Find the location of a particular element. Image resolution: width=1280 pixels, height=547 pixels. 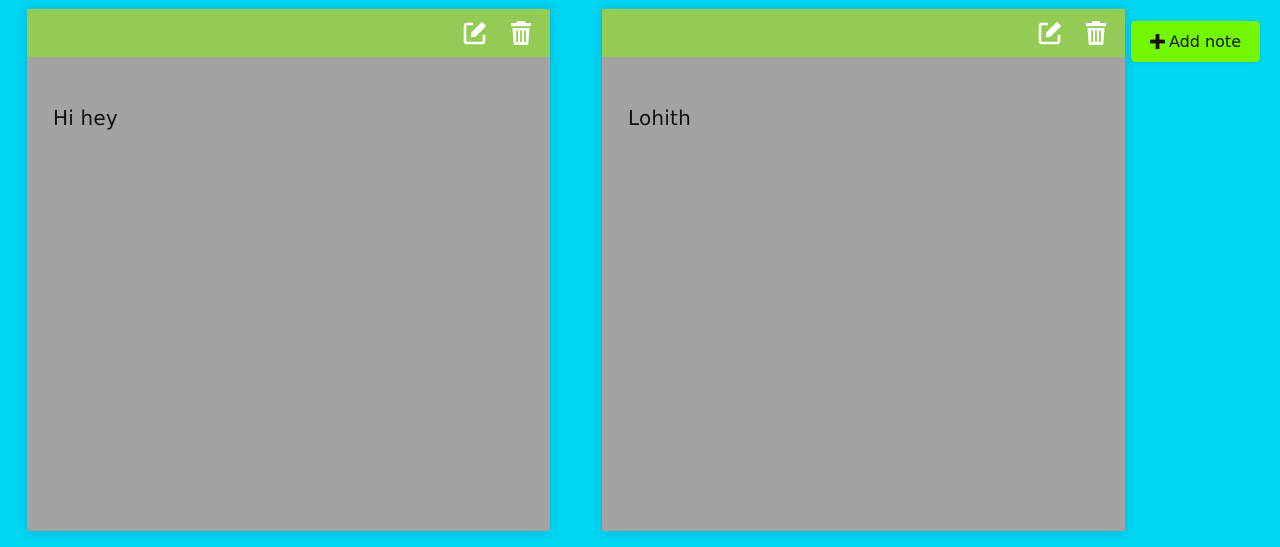

add-note-label: Add note is located at coordinates (1205, 41).